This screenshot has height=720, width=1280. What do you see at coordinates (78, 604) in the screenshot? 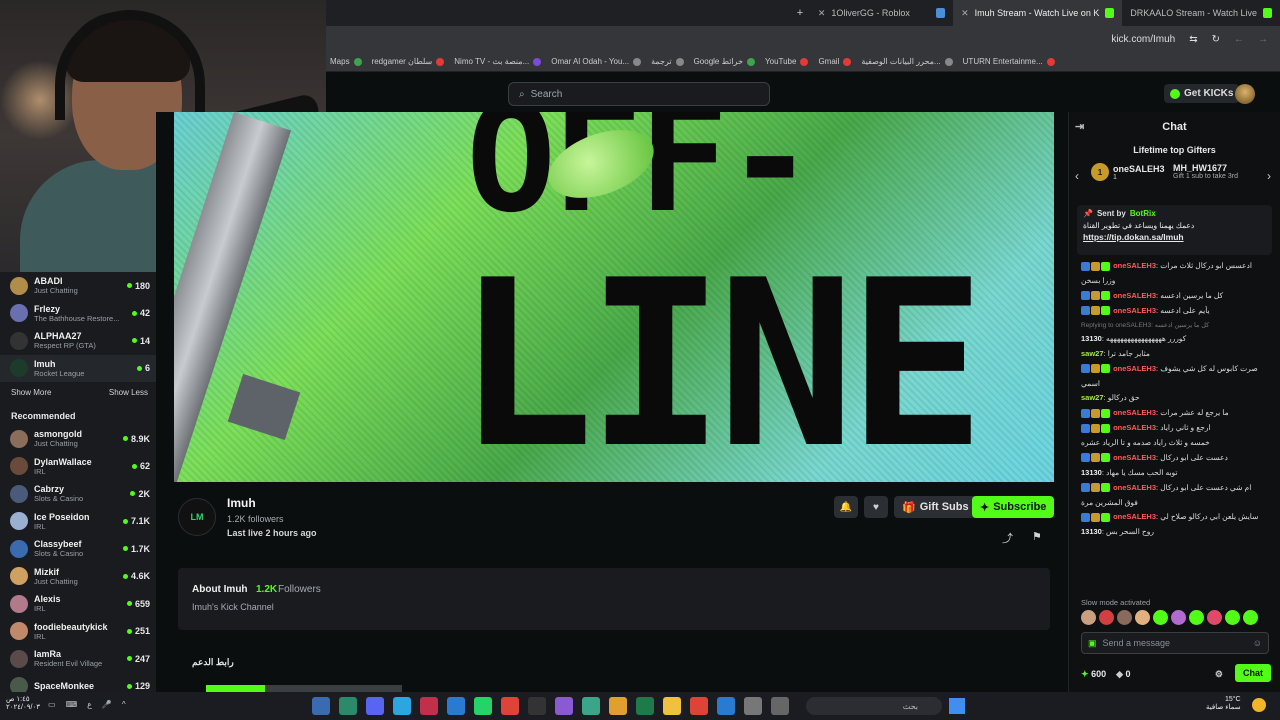
I see `sidebar-channel-item: Alexis IRL 659` at bounding box center [78, 604].